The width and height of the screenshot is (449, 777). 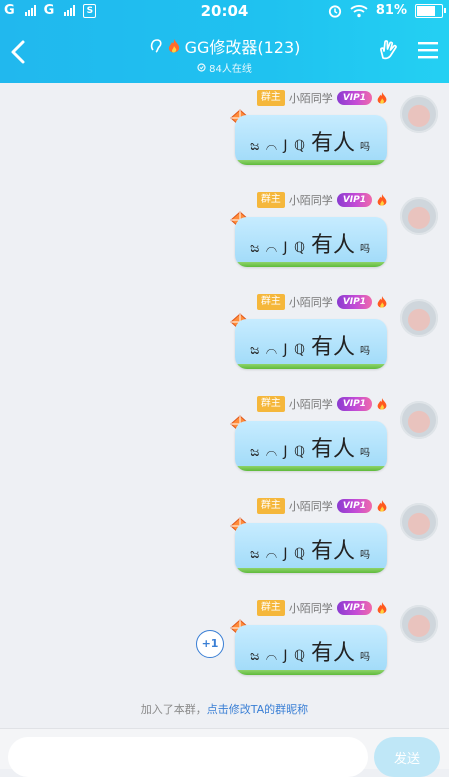 What do you see at coordinates (201, 67) in the screenshot?
I see `online-icon` at bounding box center [201, 67].